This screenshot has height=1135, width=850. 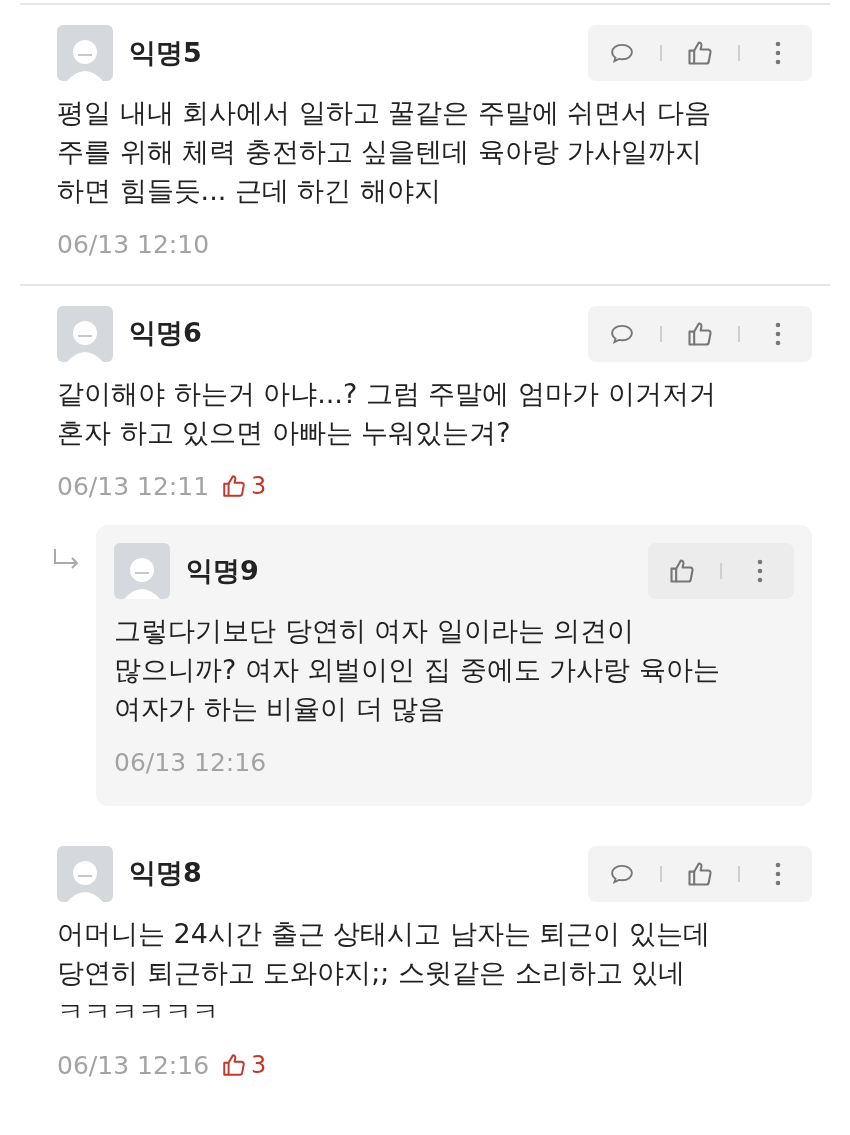 I want to click on author-name: 익명9, so click(x=223, y=570).